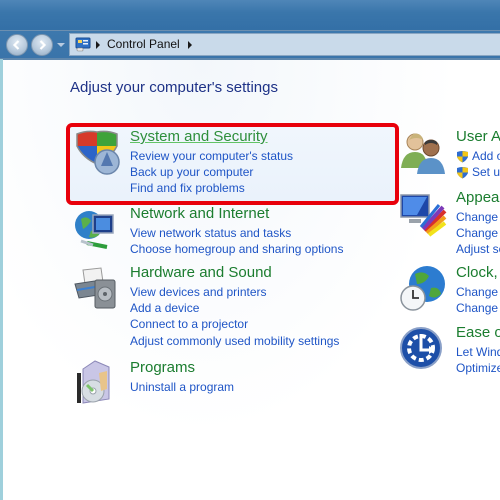  What do you see at coordinates (234, 341) in the screenshot?
I see `link-mobility-settings: Adjust commonly used mobility settings` at bounding box center [234, 341].